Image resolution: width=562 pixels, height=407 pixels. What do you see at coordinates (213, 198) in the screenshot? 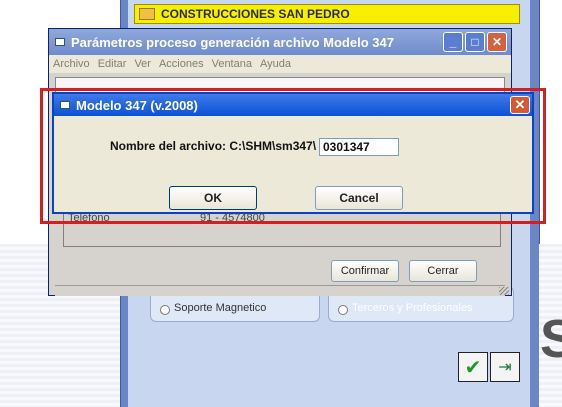
I see `ok-button: OK` at bounding box center [213, 198].